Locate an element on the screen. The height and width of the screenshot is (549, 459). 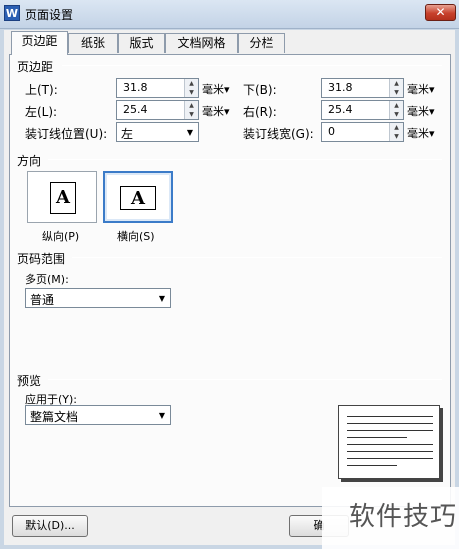
page-range-divider is located at coordinates (257, 257).